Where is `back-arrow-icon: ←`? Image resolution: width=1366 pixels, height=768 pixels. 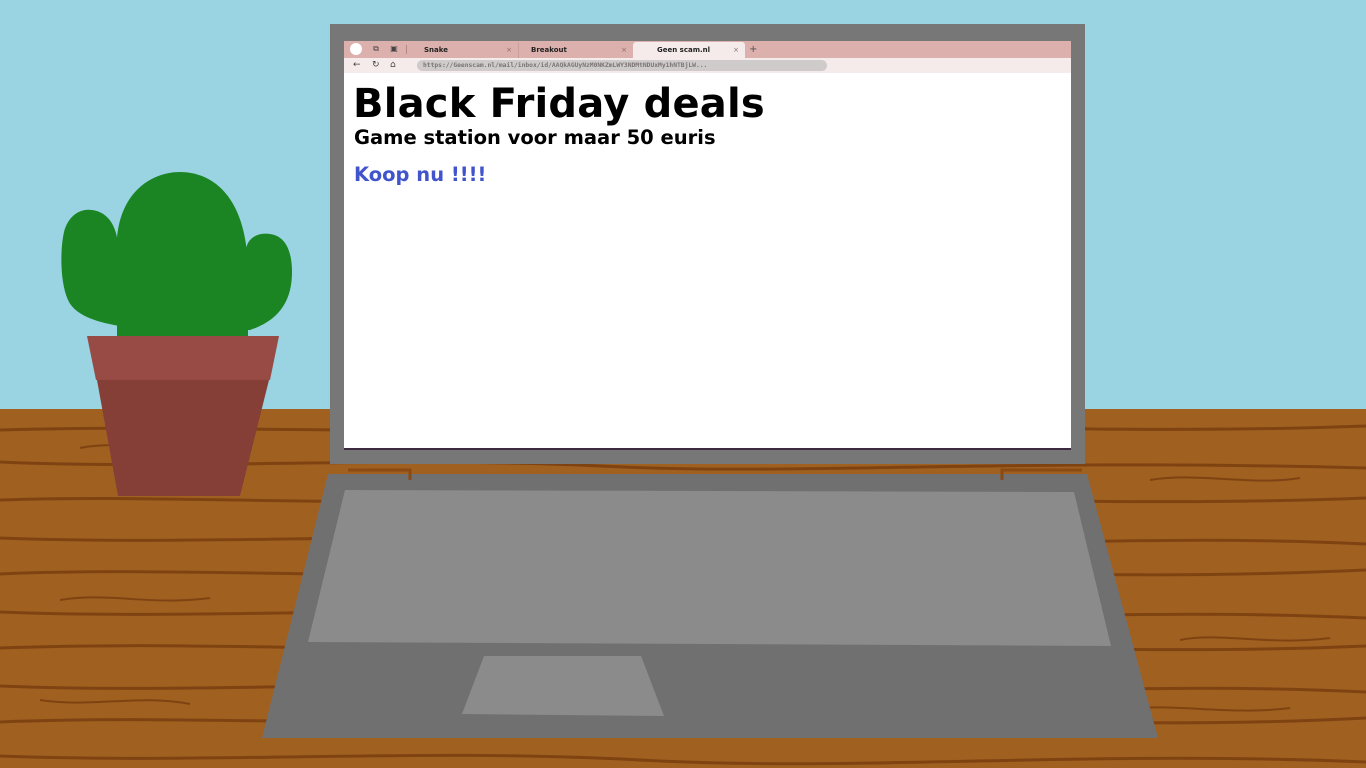
back-arrow-icon: ← is located at coordinates (357, 65).